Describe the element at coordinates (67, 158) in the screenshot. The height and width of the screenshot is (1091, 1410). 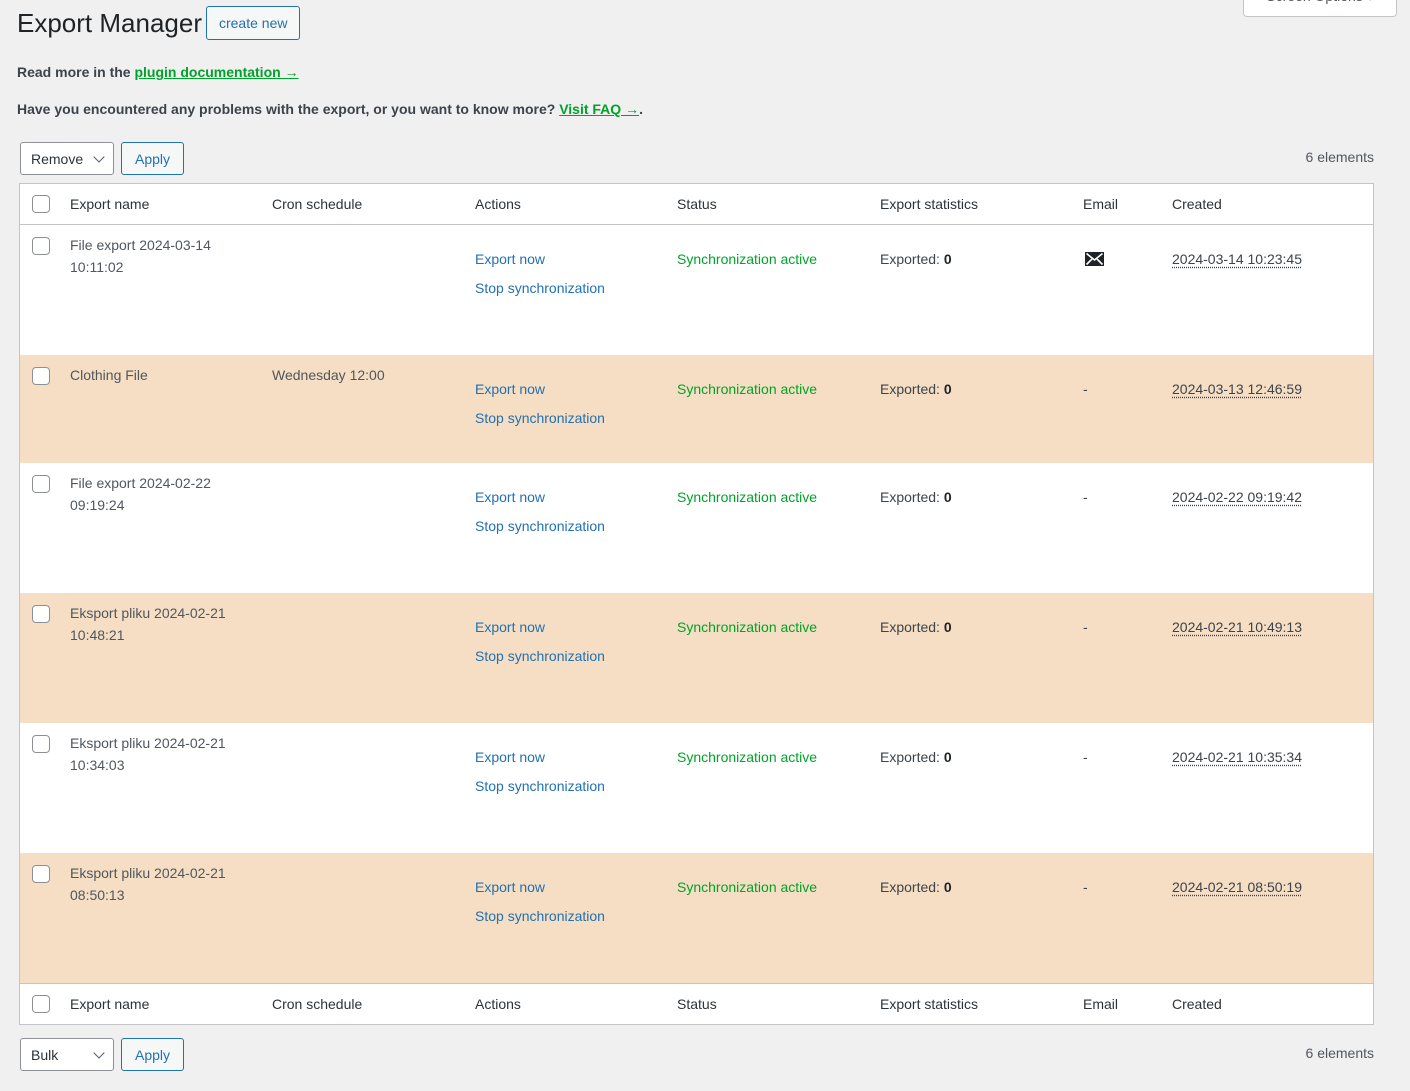
I see `bulk-action-select-top: Remove` at that location.